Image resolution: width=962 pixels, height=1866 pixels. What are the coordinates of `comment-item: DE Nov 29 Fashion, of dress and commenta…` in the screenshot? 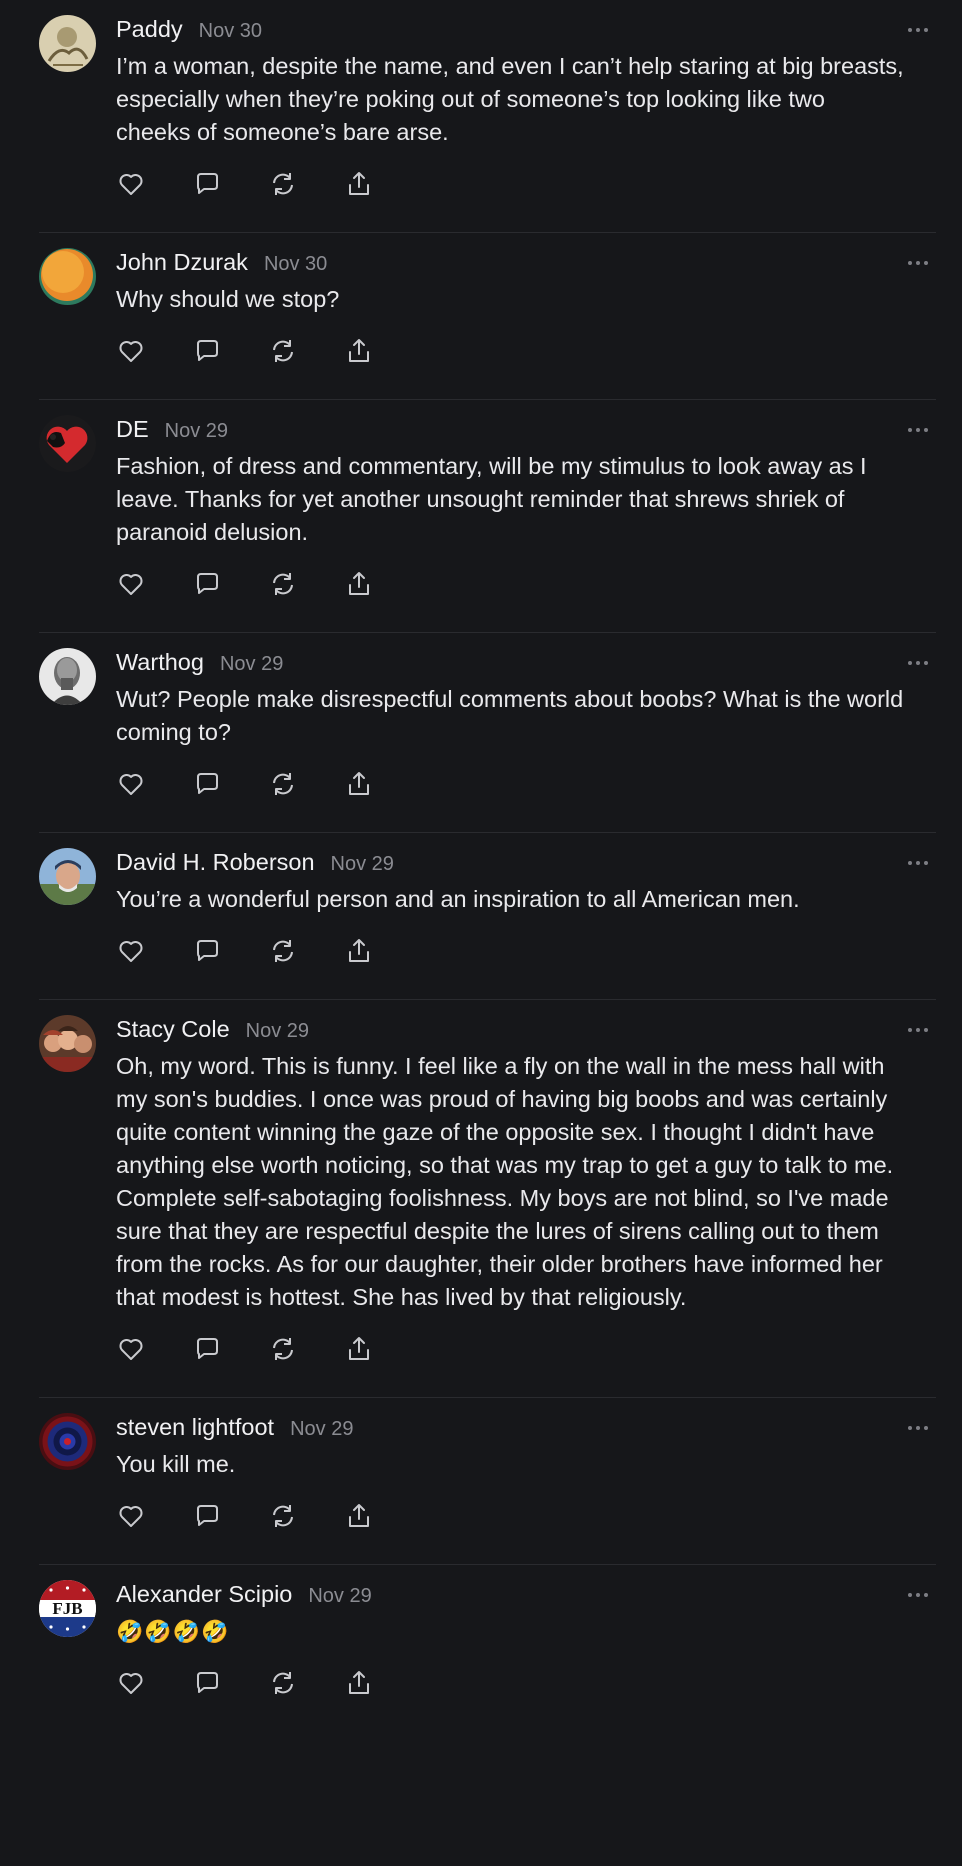 It's located at (487, 516).